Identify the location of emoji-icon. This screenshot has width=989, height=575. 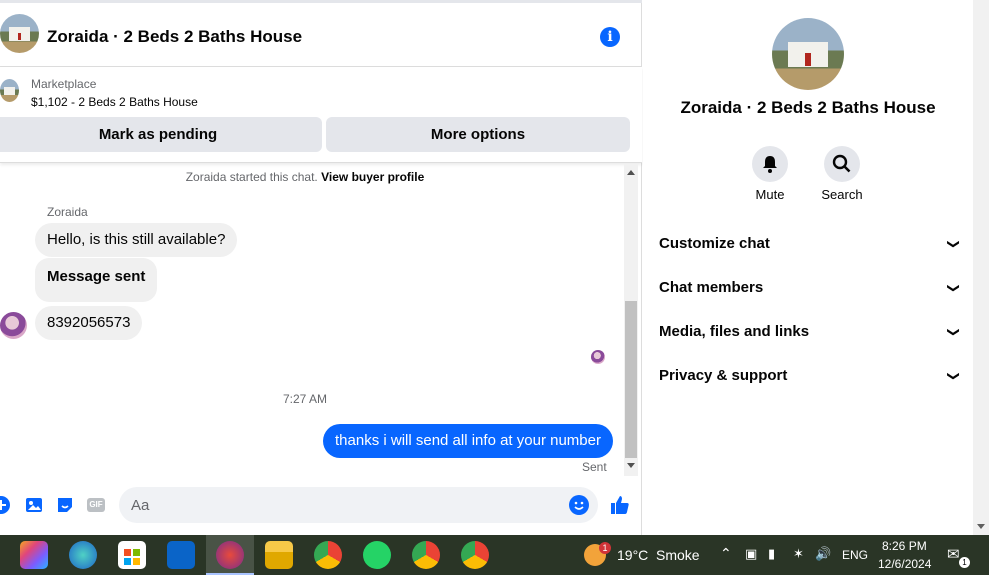
(579, 505).